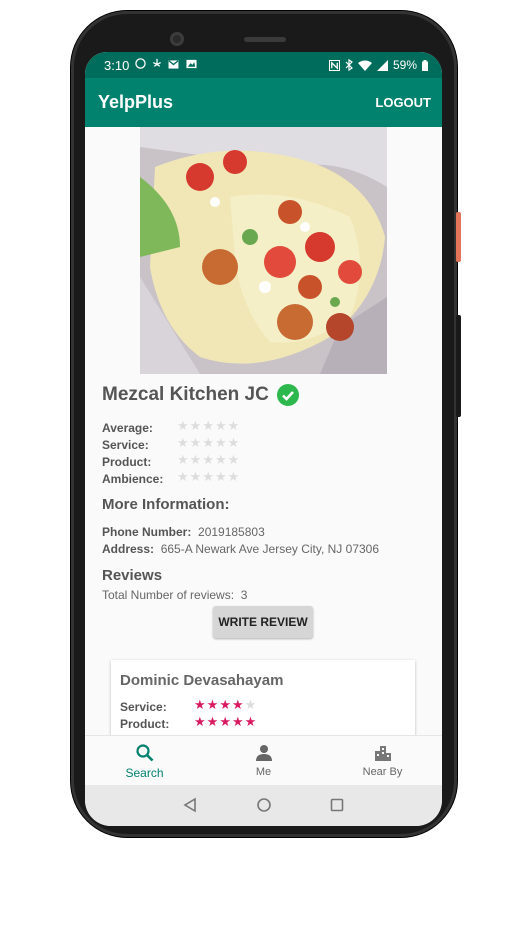 The height and width of the screenshot is (952, 511). What do you see at coordinates (132, 575) in the screenshot?
I see `reviews-heading: Reviews` at bounding box center [132, 575].